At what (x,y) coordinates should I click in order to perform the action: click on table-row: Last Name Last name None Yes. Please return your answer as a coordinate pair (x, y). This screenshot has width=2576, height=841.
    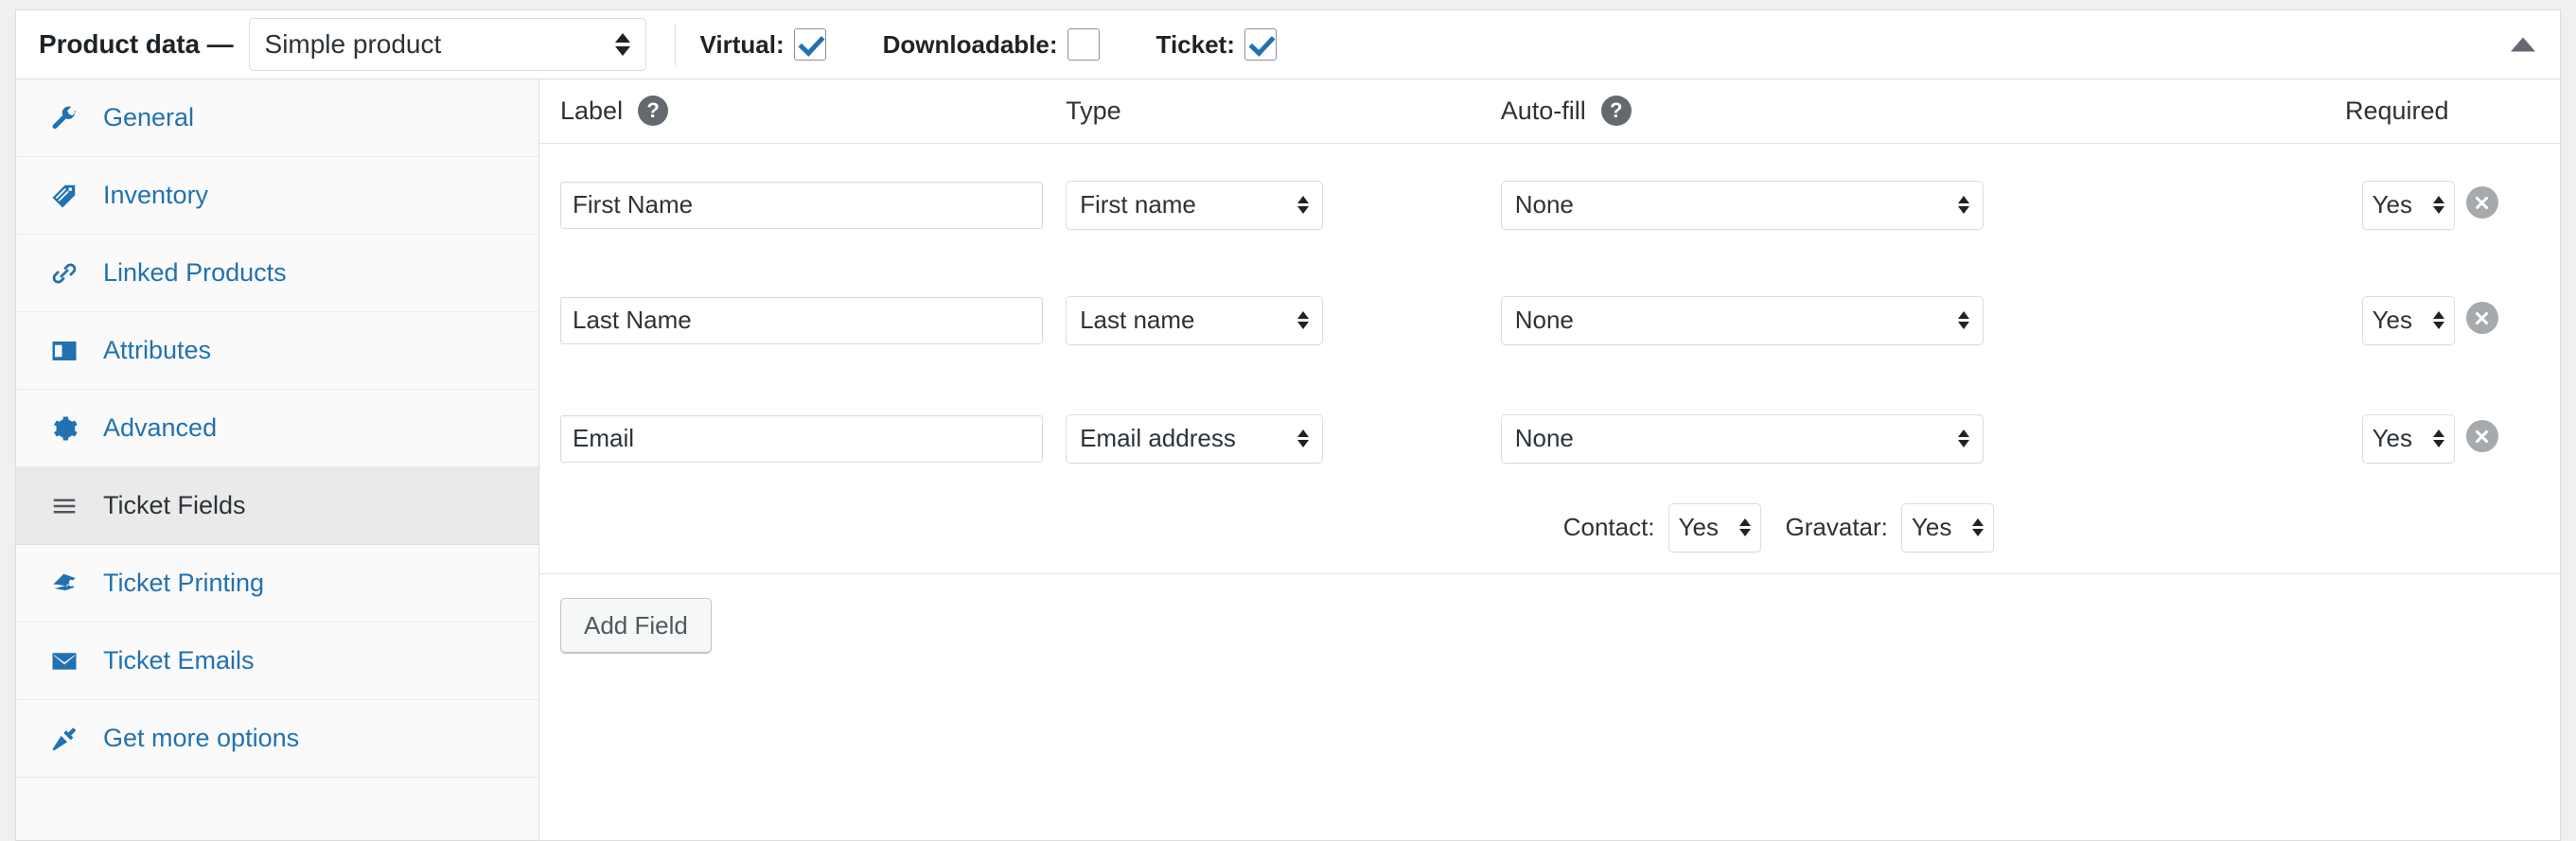
    Looking at the image, I should click on (1549, 320).